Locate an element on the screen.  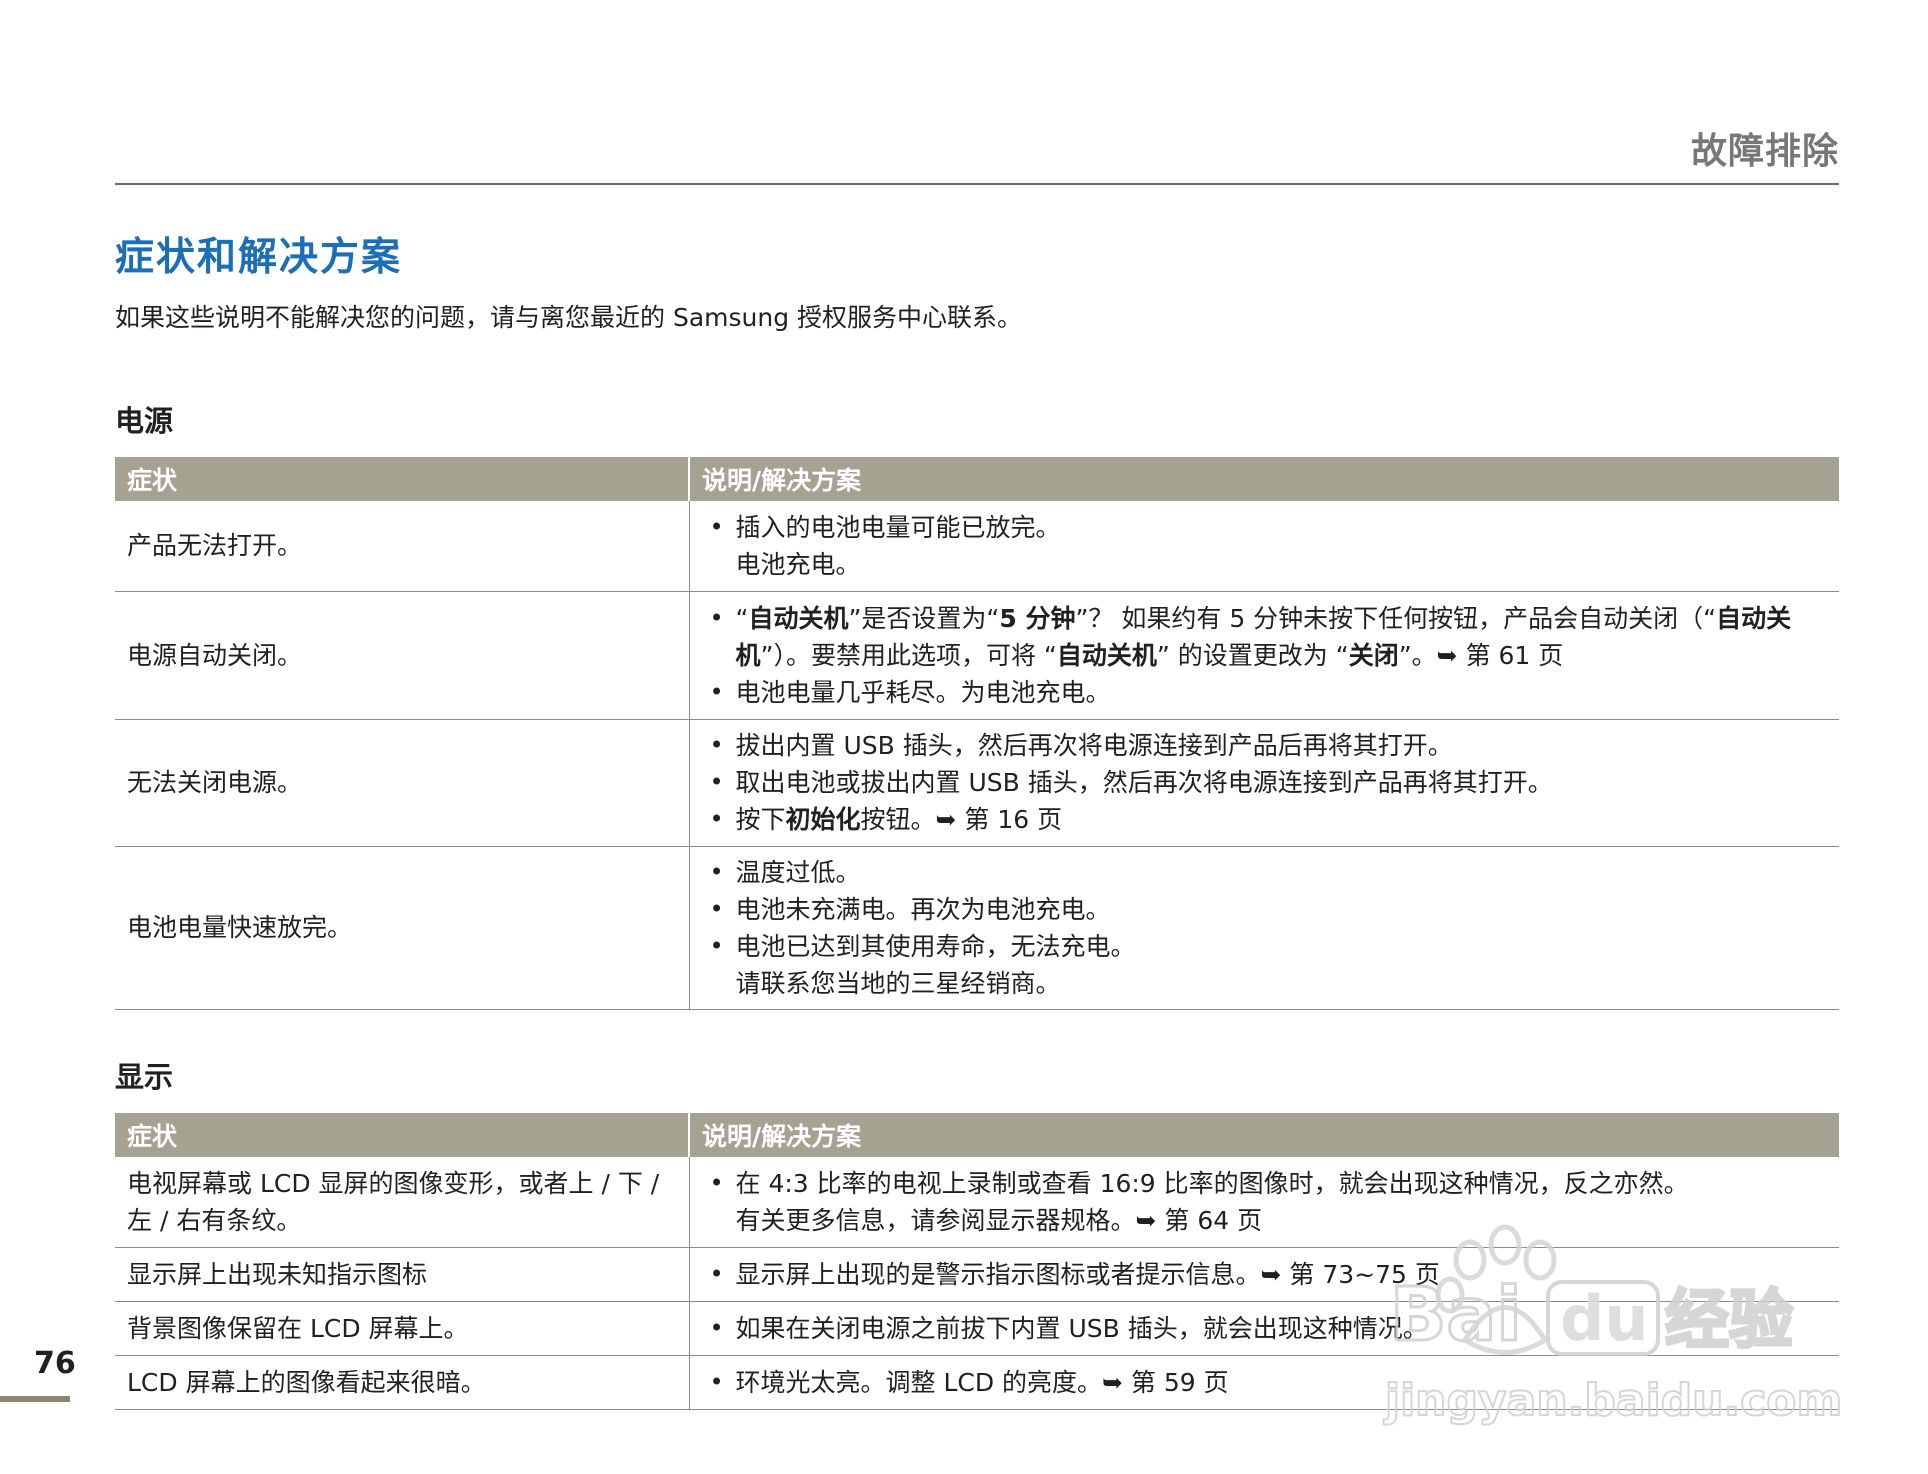
section-title-display: 显示 is located at coordinates (144, 1077).